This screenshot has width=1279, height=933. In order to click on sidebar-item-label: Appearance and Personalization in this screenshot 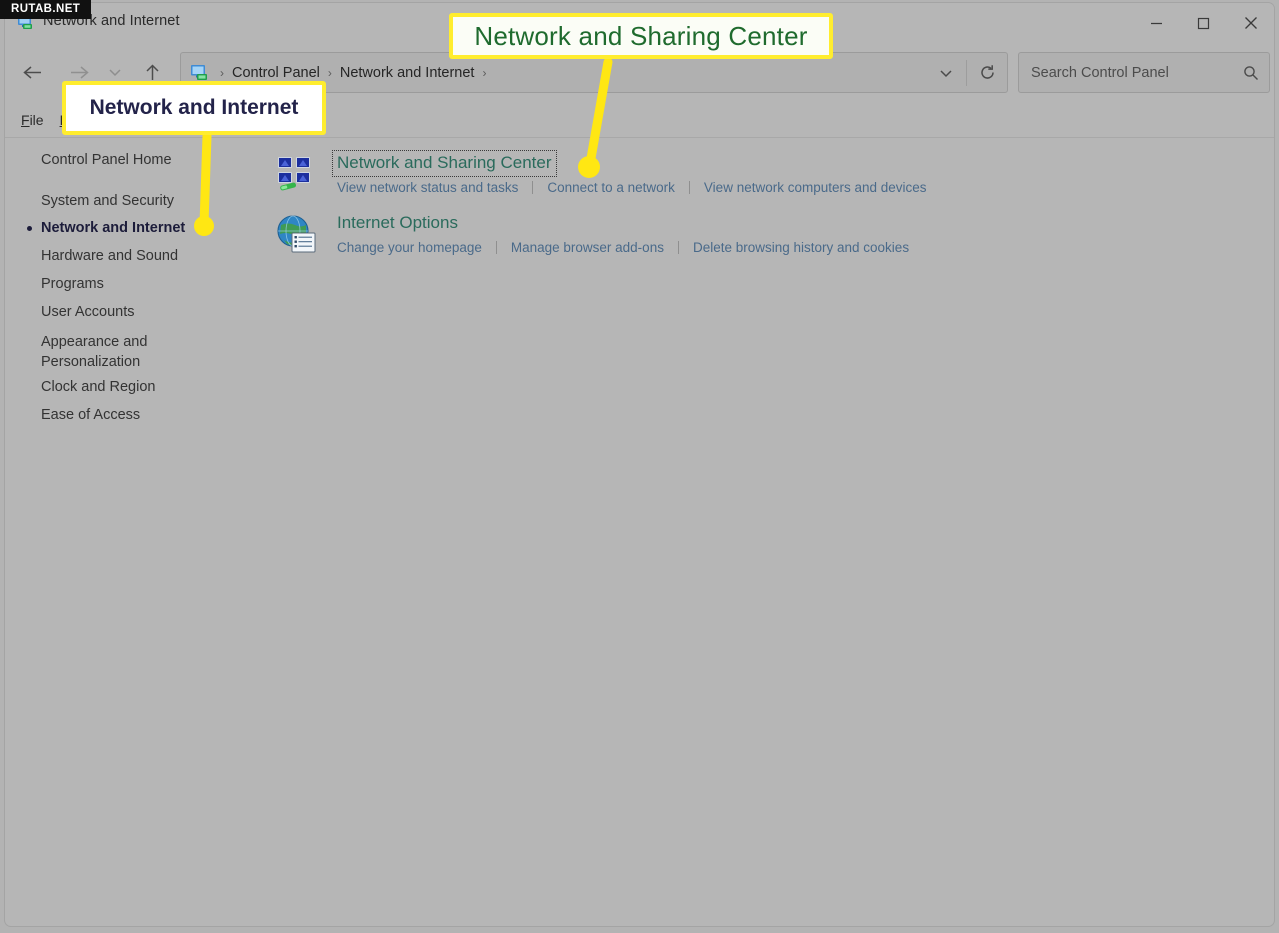, I will do `click(94, 352)`.